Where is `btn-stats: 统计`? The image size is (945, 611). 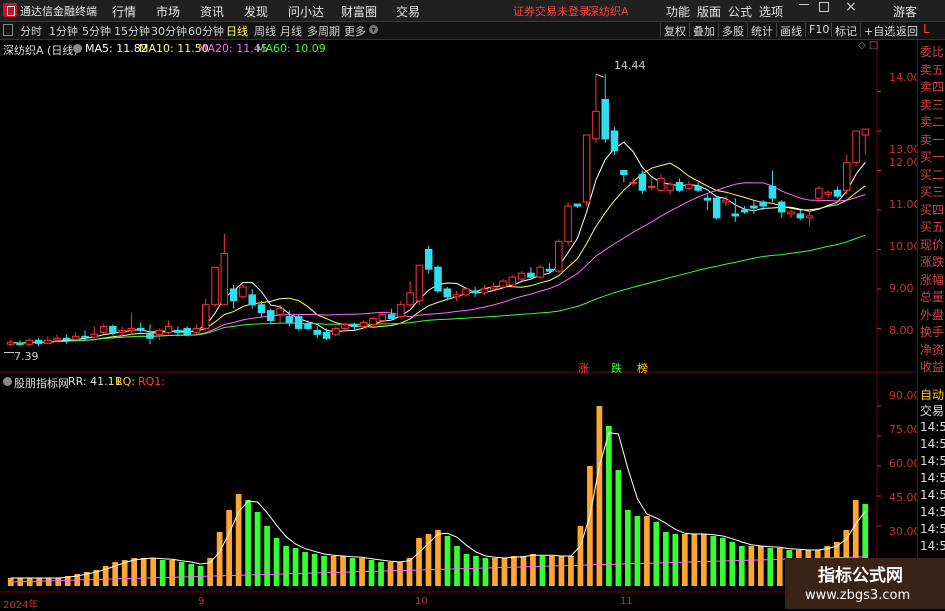 btn-stats: 统计 is located at coordinates (761, 30).